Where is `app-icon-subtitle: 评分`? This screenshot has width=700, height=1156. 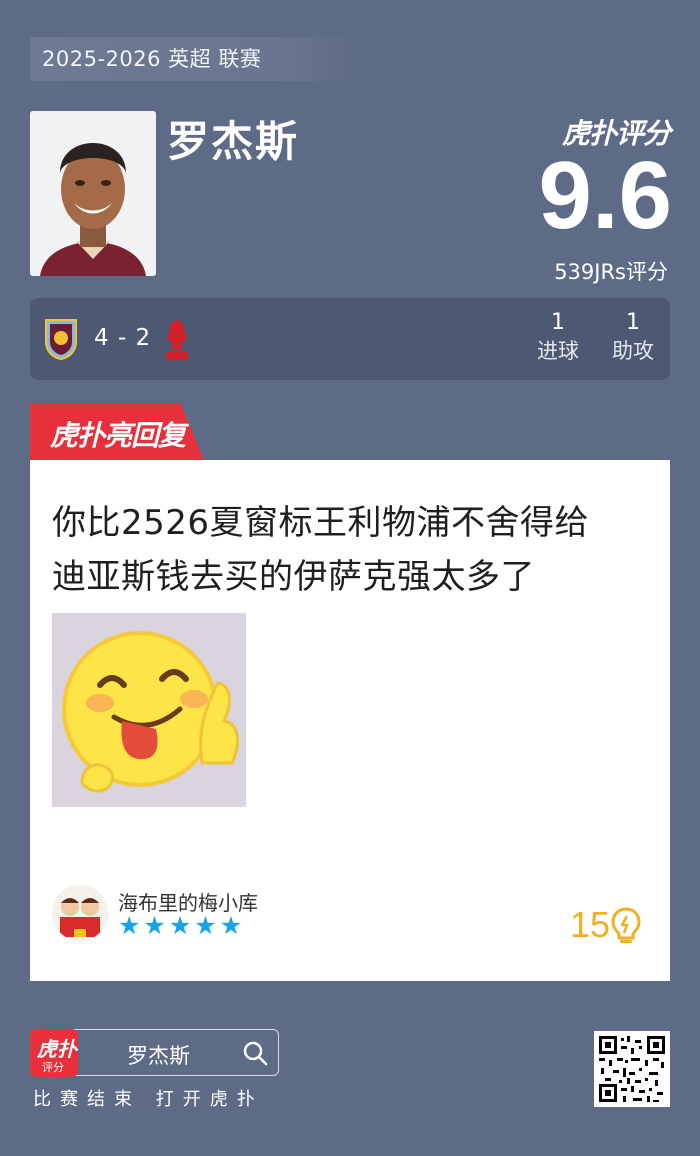
app-icon-subtitle: 评分 is located at coordinates (53, 1067).